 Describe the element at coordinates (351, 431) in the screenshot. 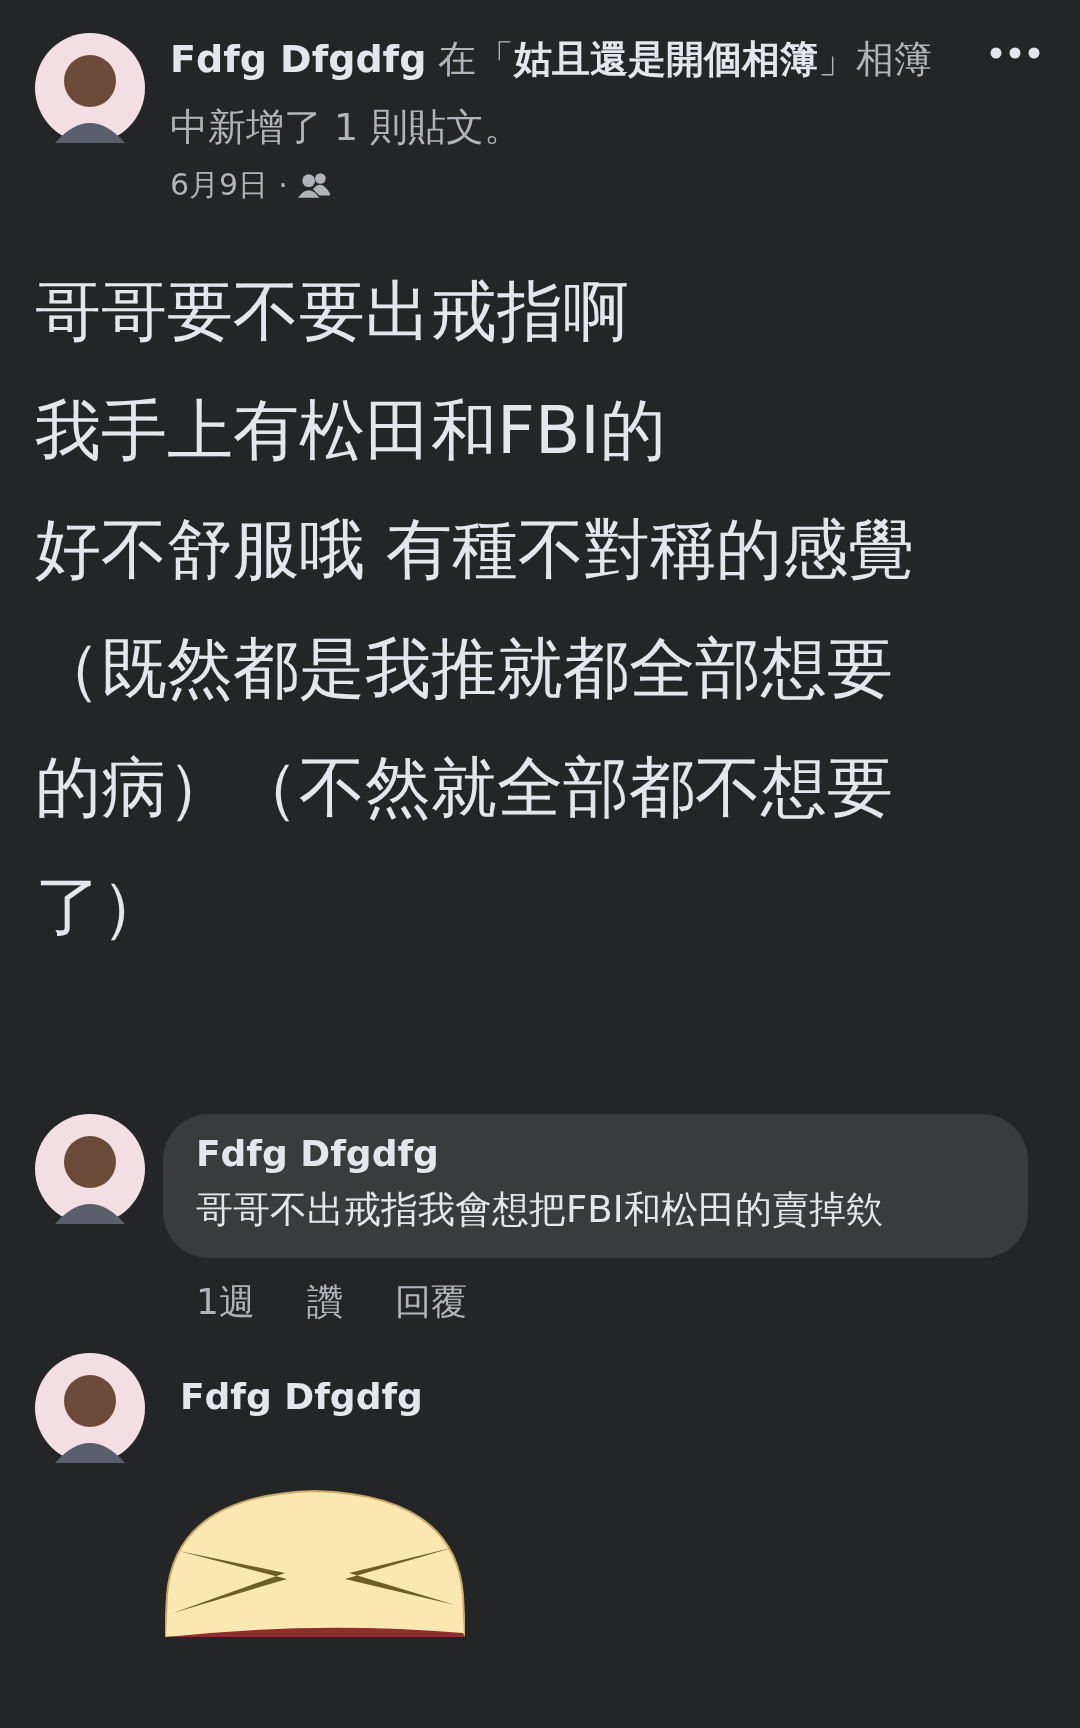

I see `post-text-line: 我手上有松田和FBI的` at that location.